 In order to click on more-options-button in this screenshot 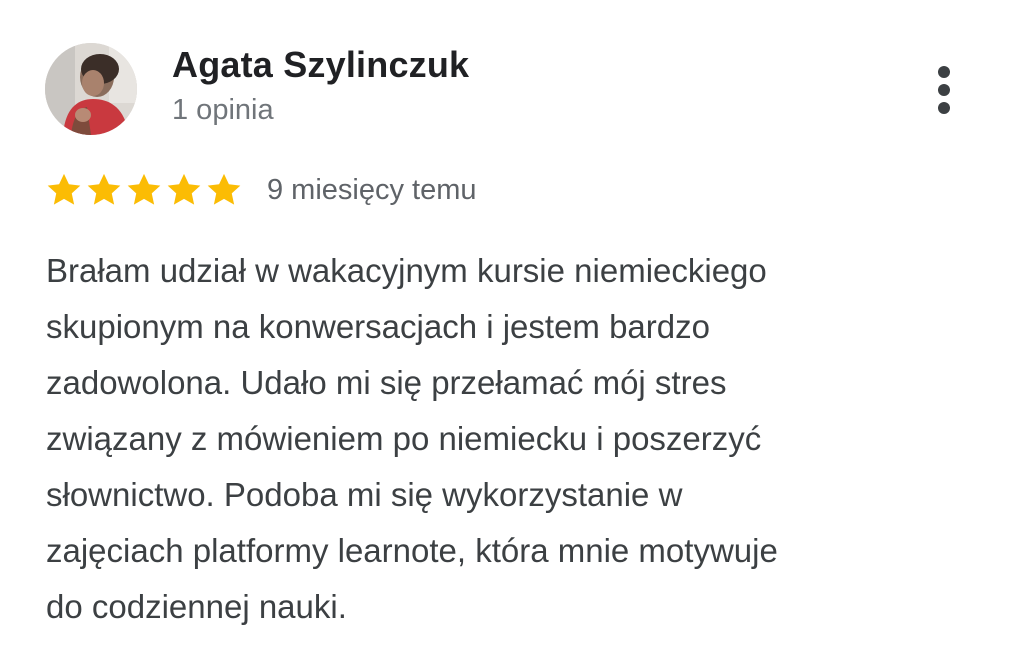, I will do `click(944, 90)`.